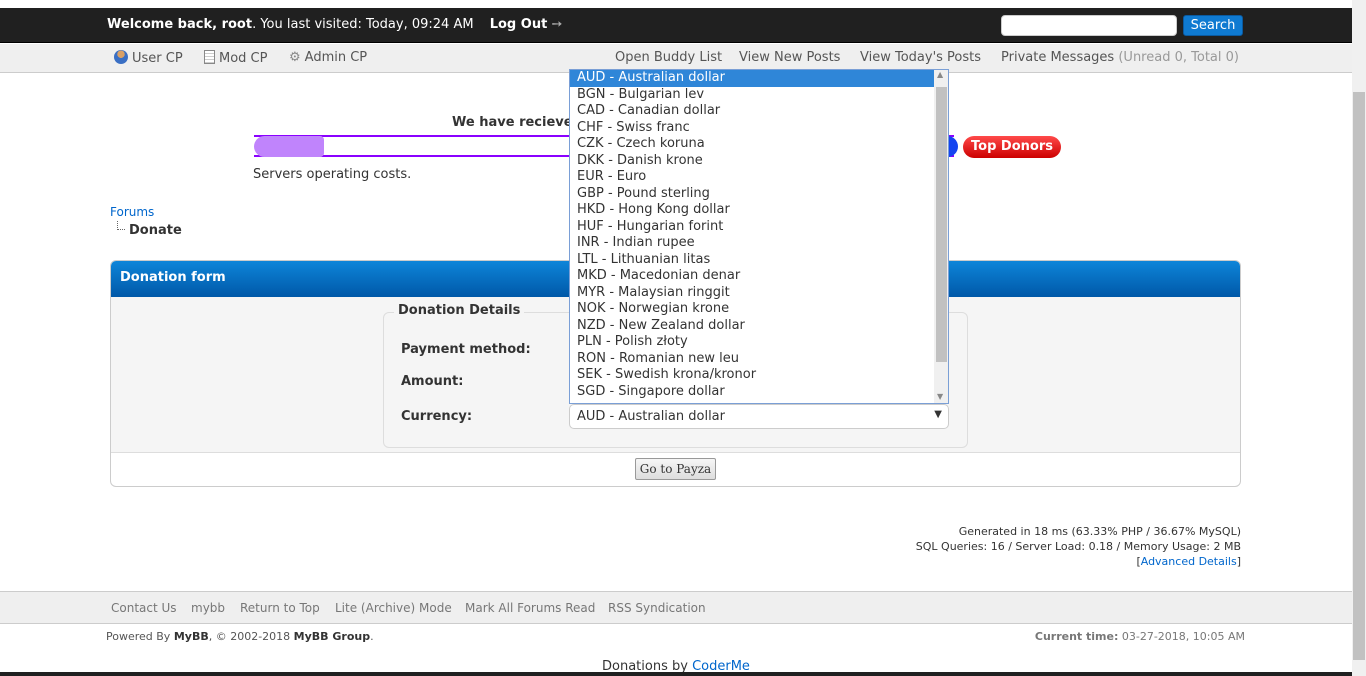  What do you see at coordinates (432, 381) in the screenshot?
I see `amount-label: Amount:` at bounding box center [432, 381].